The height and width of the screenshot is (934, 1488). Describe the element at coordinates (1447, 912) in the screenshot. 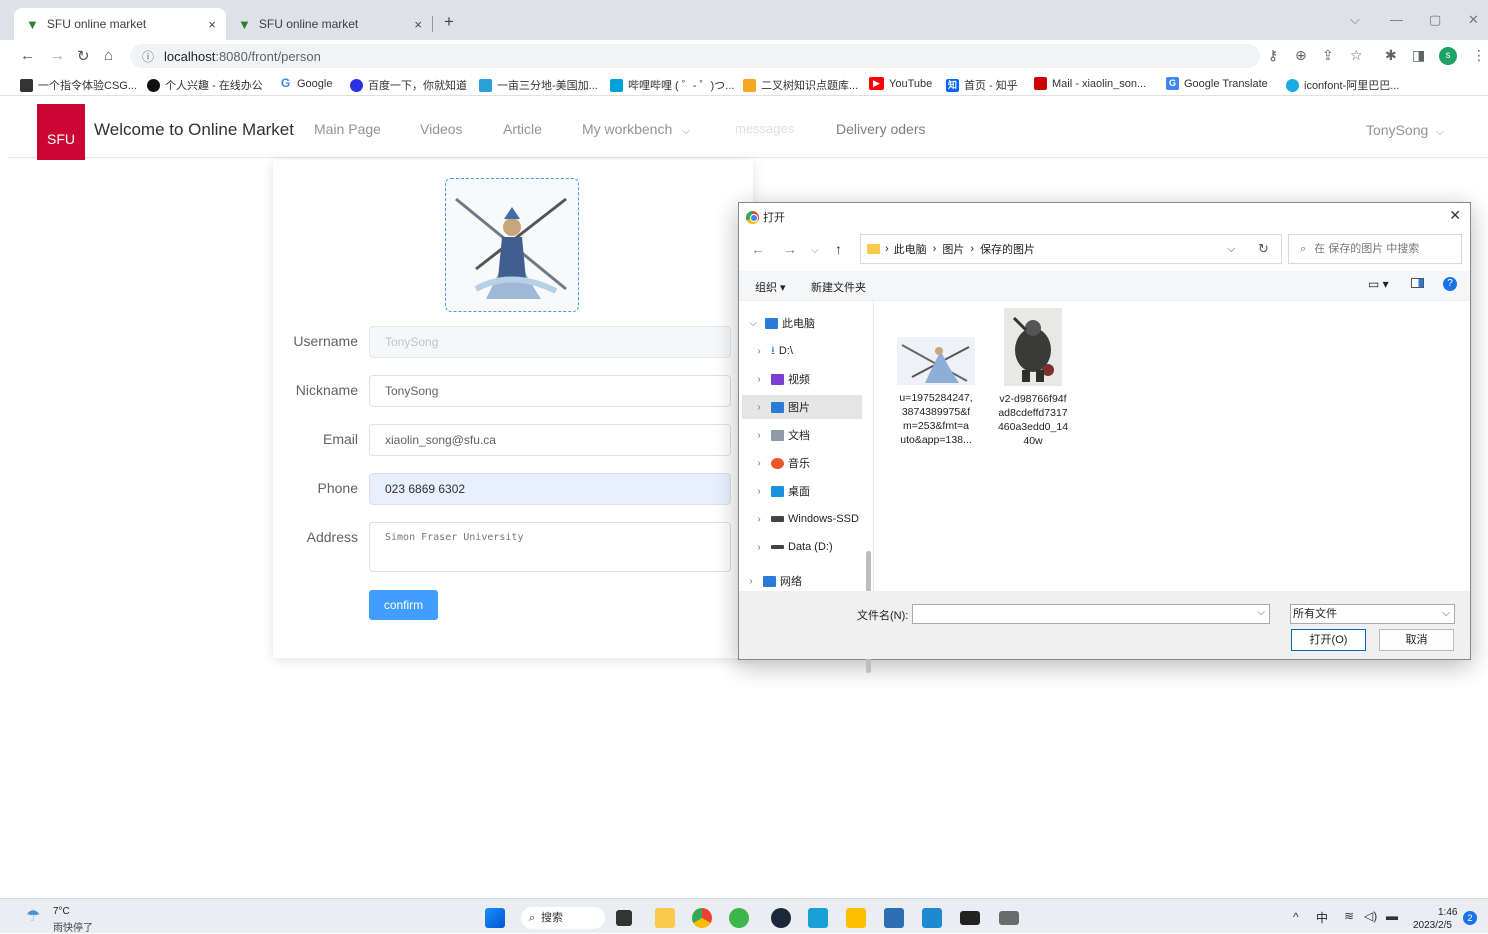

I see `clock-time: 1:46` at that location.